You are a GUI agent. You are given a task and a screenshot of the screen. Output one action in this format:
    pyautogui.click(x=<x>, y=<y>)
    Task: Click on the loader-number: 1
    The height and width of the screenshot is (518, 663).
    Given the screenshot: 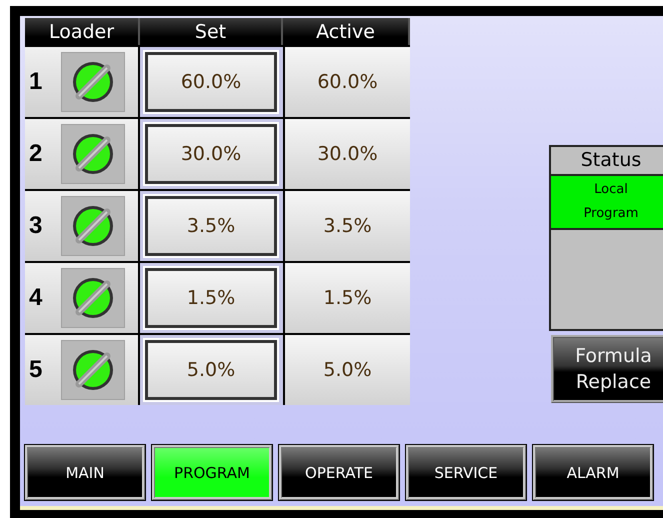 What is the action you would take?
    pyautogui.click(x=36, y=82)
    